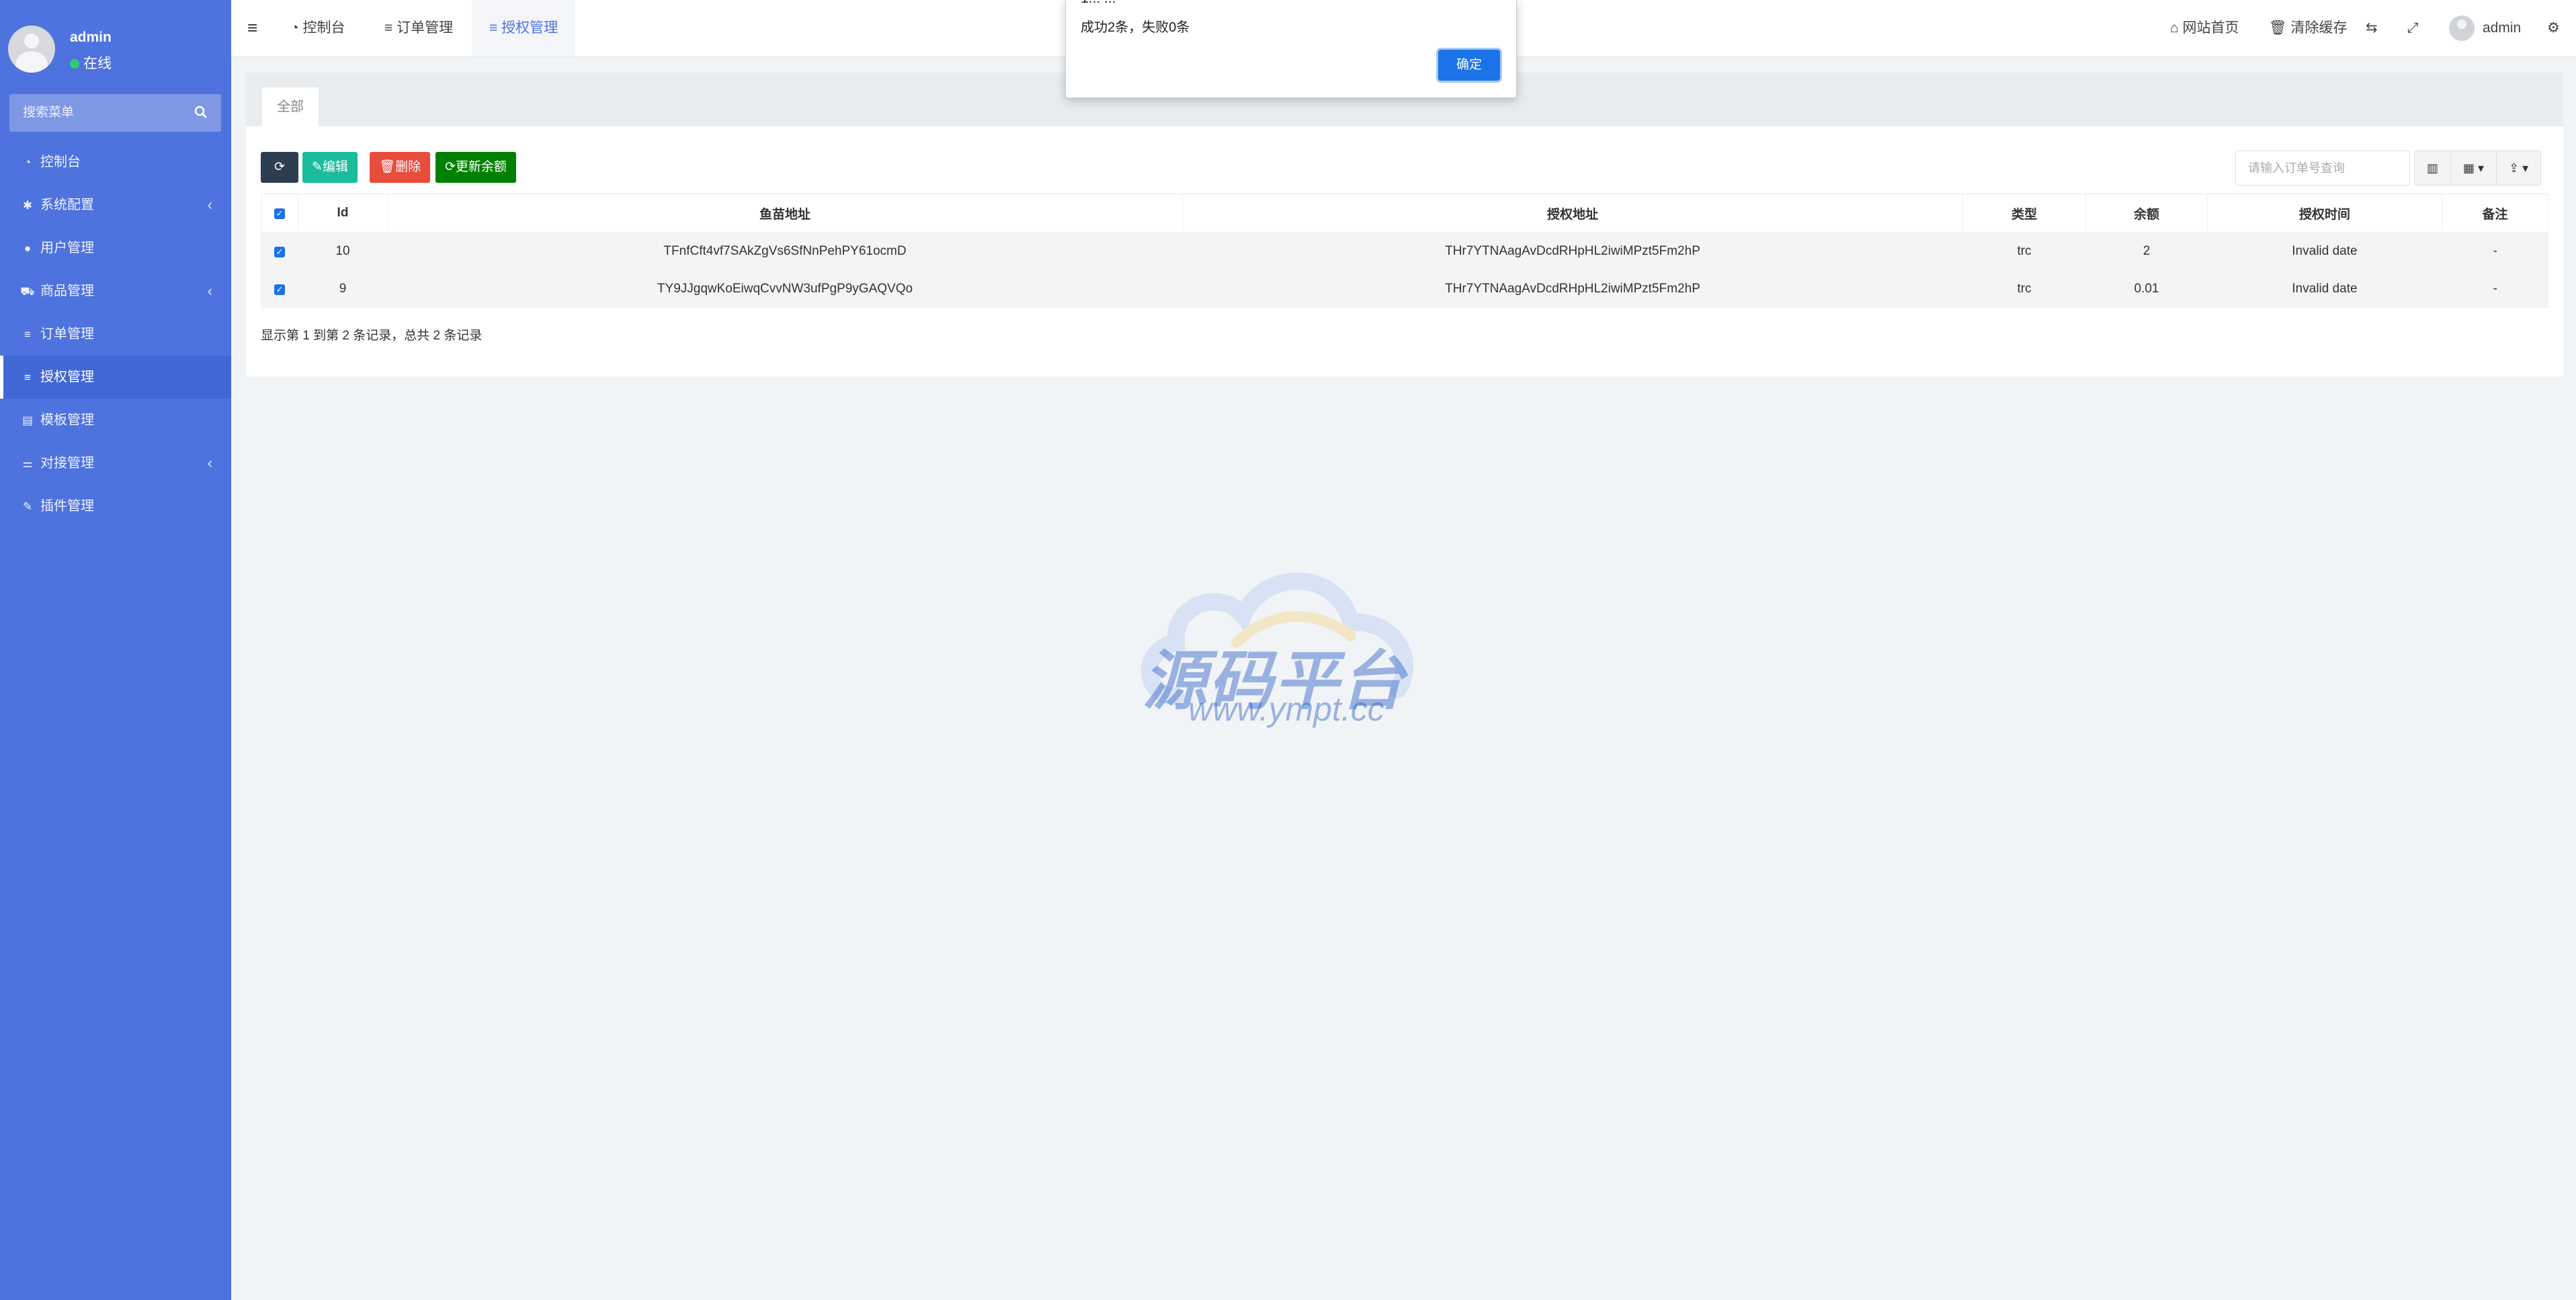 This screenshot has width=2576, height=1300. I want to click on fullscreen-icon: ⤢, so click(2413, 28).